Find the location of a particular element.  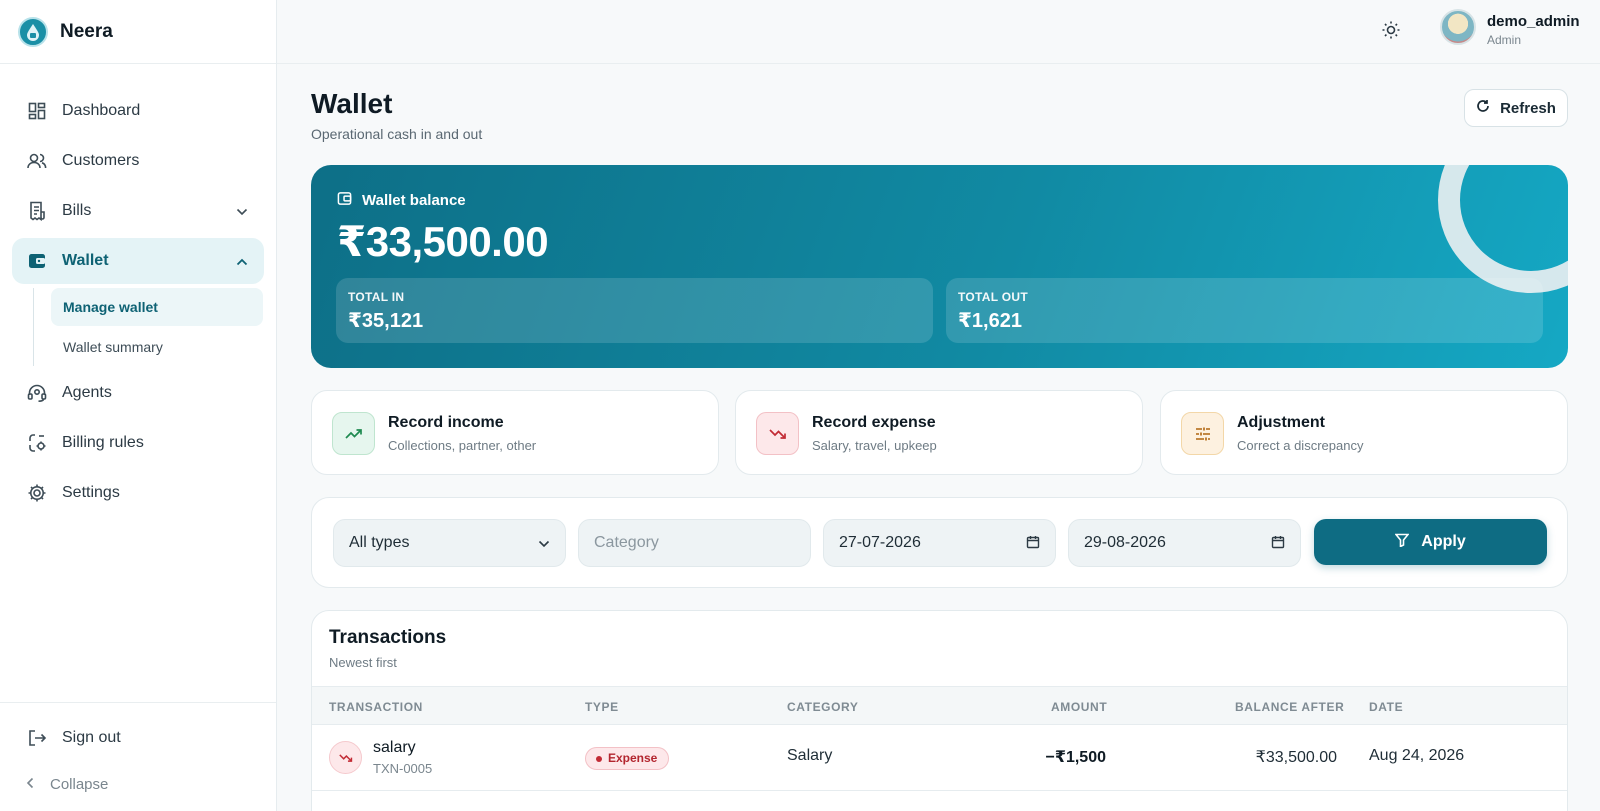

sidebar-item-label: Agents is located at coordinates (87, 392).